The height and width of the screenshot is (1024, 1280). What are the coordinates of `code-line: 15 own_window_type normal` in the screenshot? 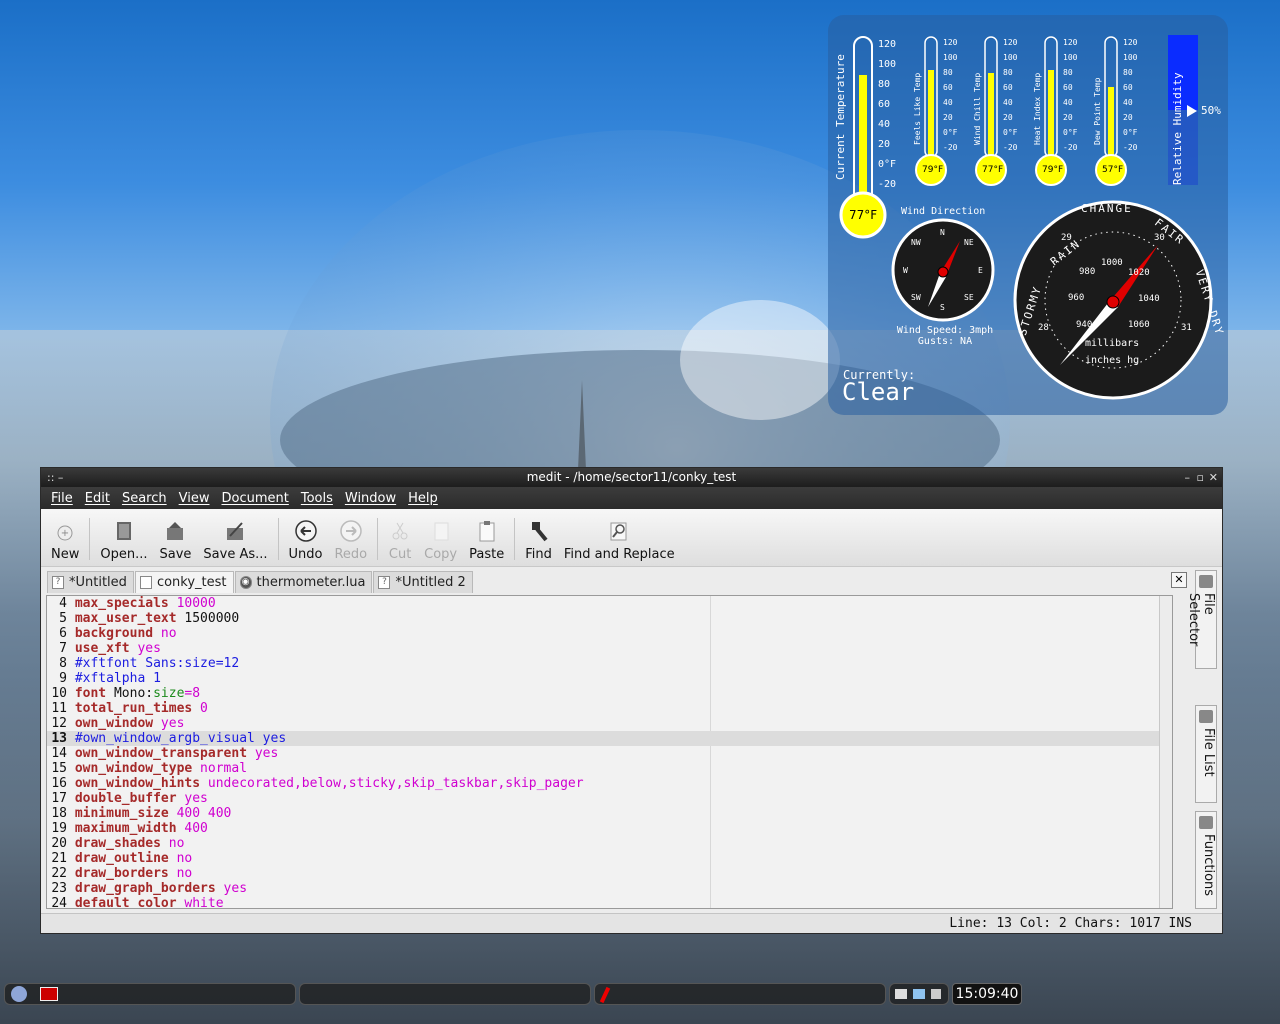 It's located at (609, 768).